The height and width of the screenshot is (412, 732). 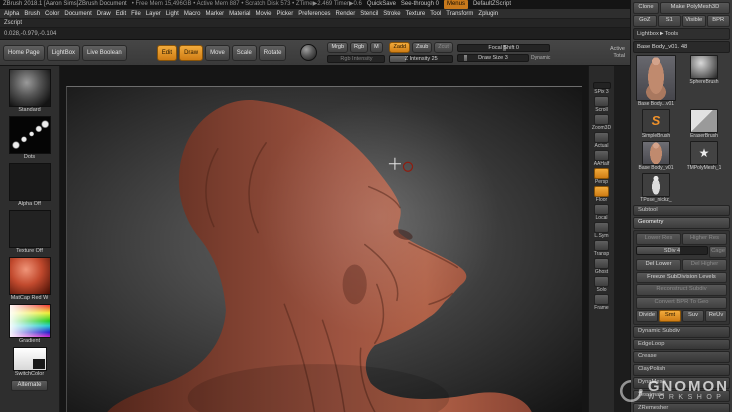 I want to click on convert-bpr-button: Convert BPR To Geo, so click(x=681, y=303).